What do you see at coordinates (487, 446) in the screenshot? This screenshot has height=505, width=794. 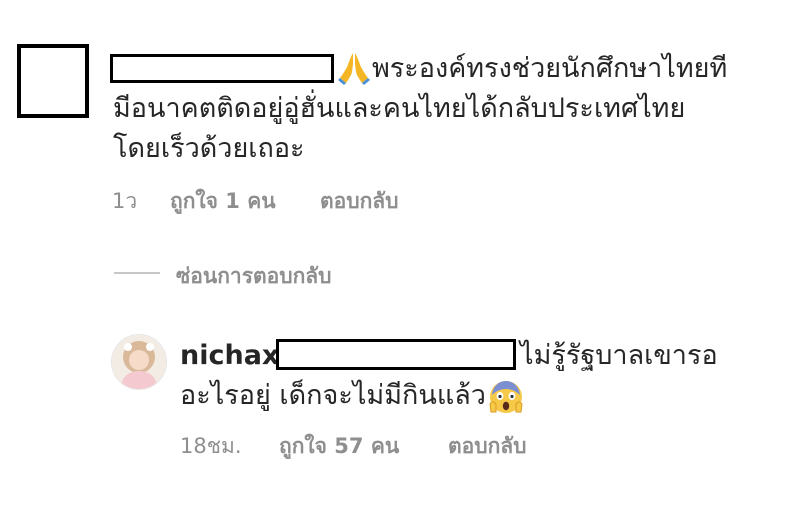 I see `reply-reply-button: ตอบกลับ` at bounding box center [487, 446].